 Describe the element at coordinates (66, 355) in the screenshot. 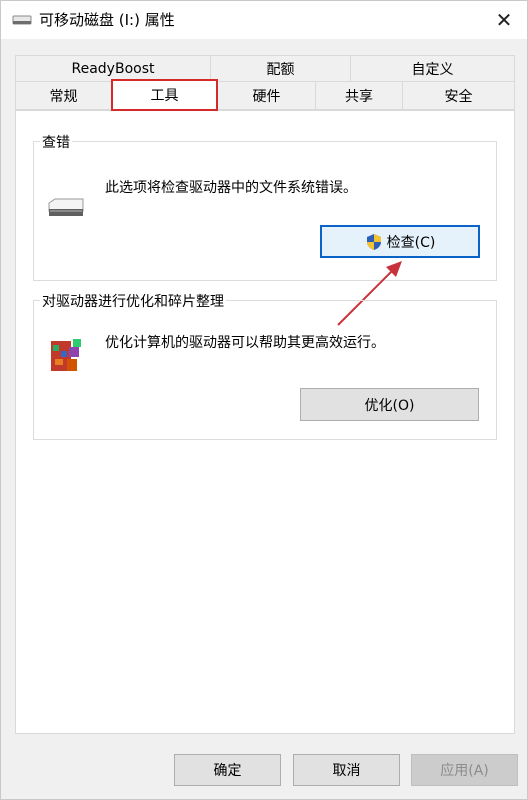

I see `defrag-icon` at that location.